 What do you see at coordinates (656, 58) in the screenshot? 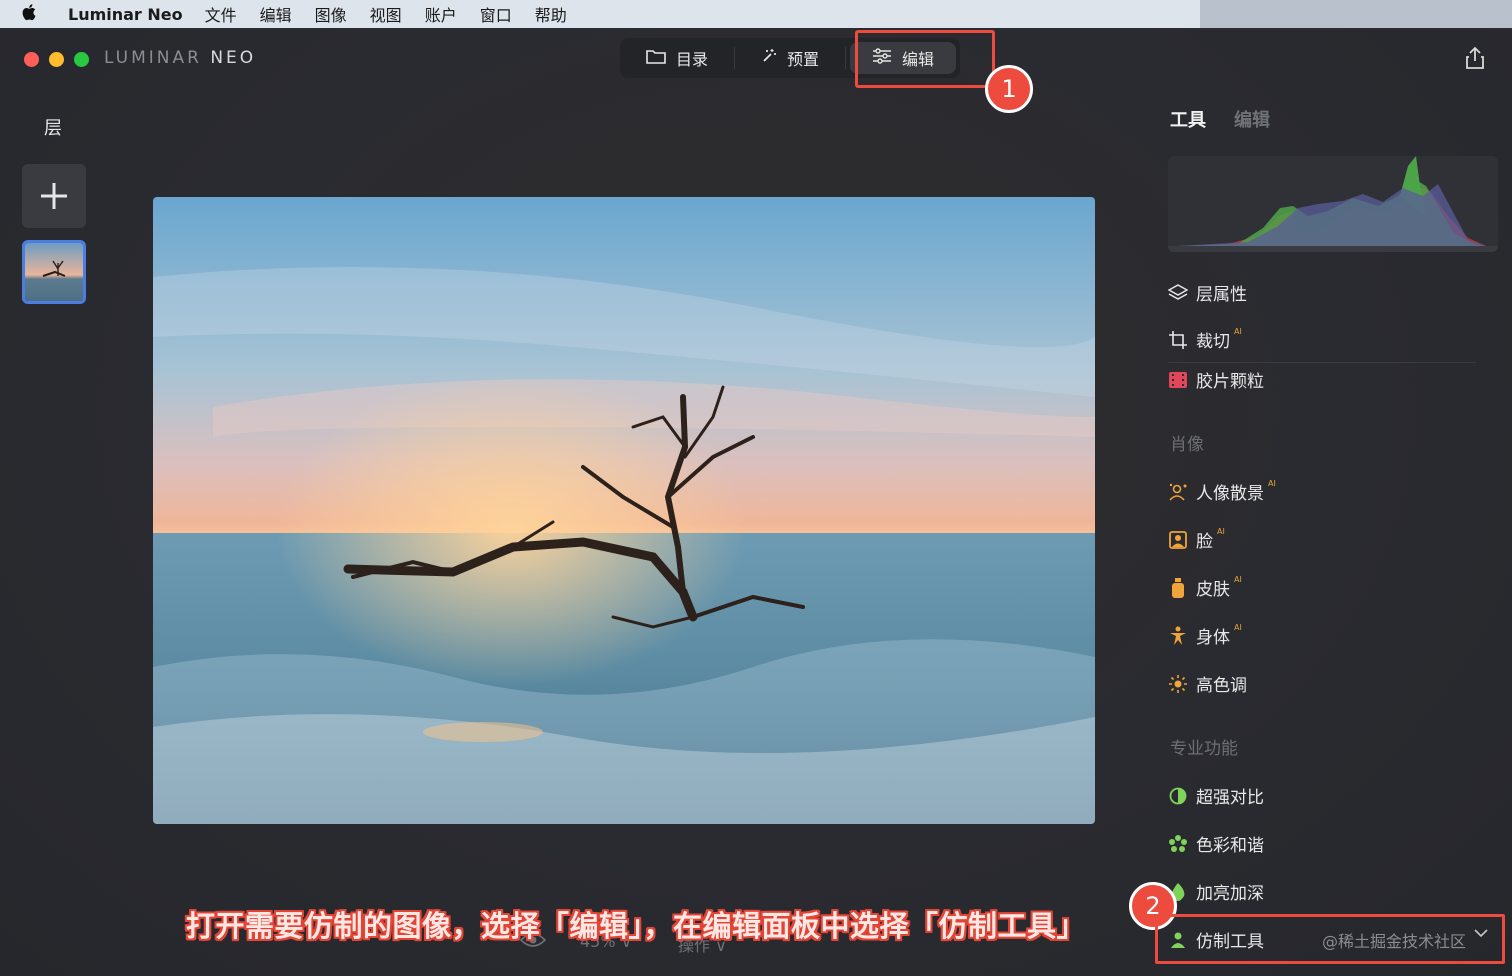
I see `folder-icon` at bounding box center [656, 58].